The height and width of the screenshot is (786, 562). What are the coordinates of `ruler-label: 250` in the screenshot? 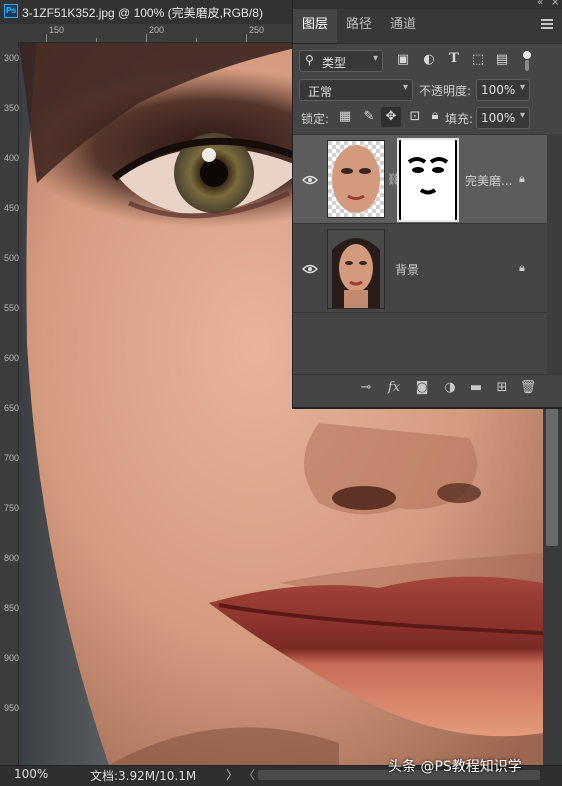 It's located at (257, 30).